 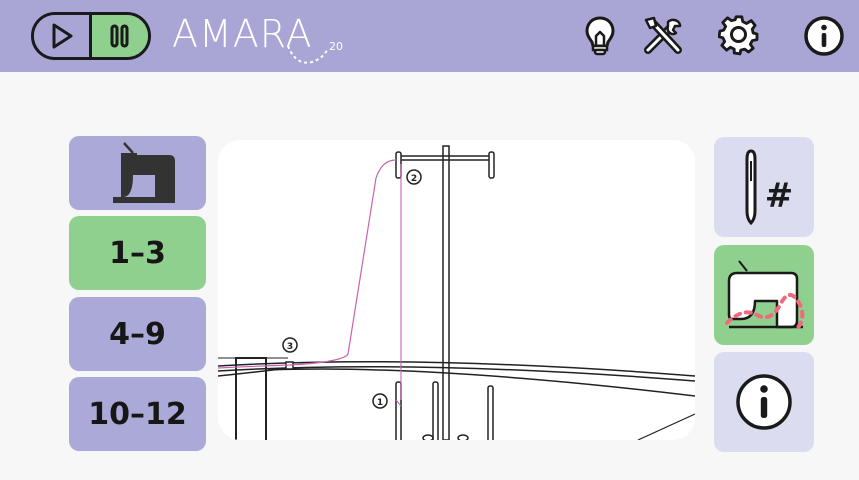 I want to click on machine-view-button, so click(x=137, y=173).